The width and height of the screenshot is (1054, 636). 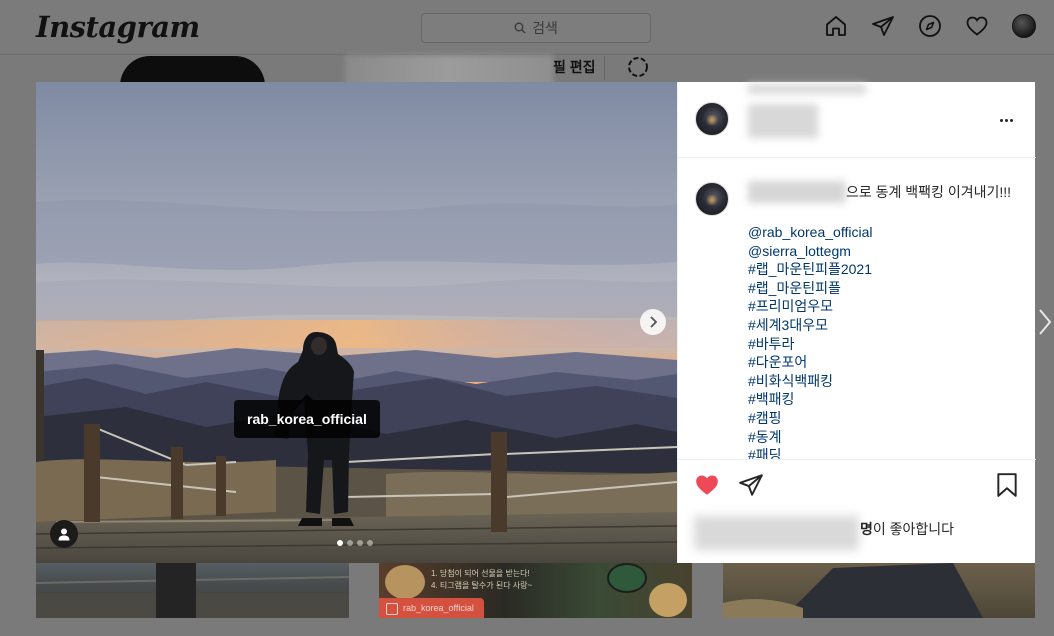 I want to click on next-post-arrow-icon, so click(x=1045, y=322).